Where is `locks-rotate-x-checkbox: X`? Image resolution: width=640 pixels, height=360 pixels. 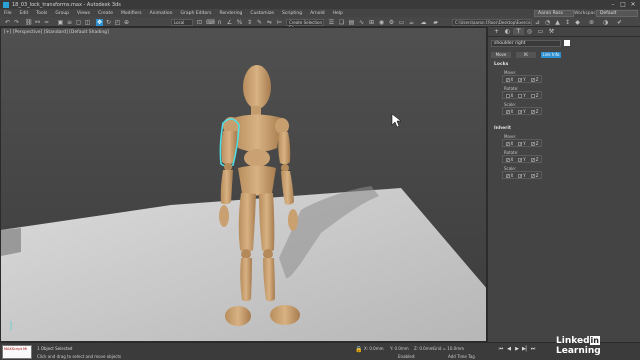 locks-rotate-x-checkbox: X is located at coordinates (509, 95).